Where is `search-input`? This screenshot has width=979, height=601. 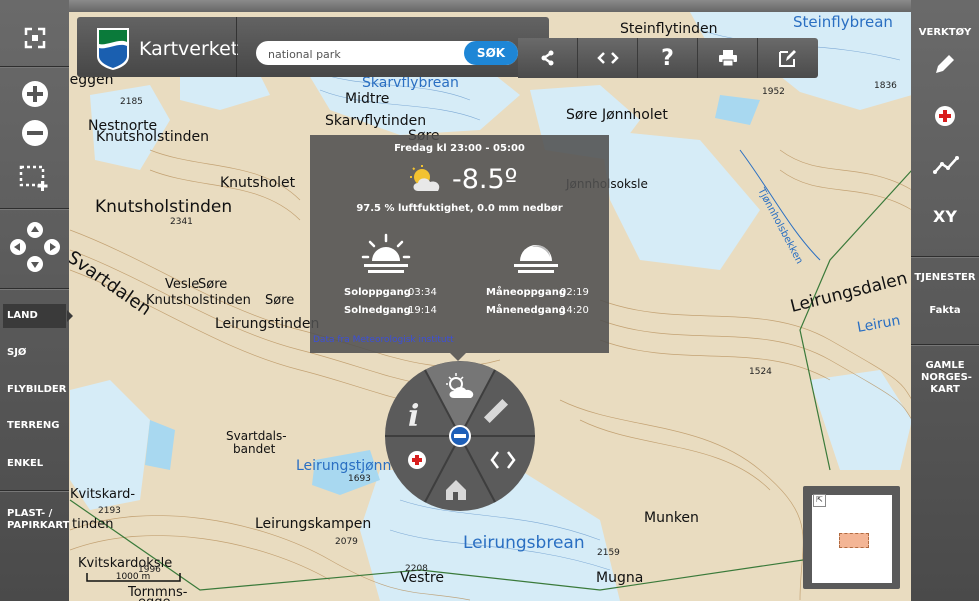 search-input is located at coordinates (363, 54).